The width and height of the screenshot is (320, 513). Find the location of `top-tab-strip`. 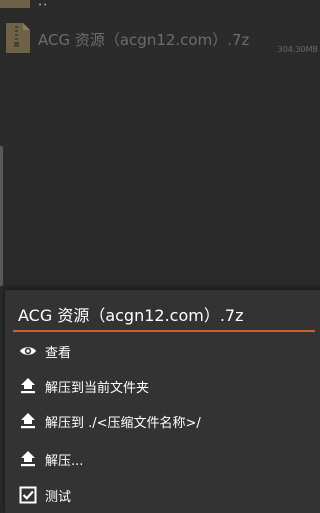

top-tab-strip is located at coordinates (15, 4).